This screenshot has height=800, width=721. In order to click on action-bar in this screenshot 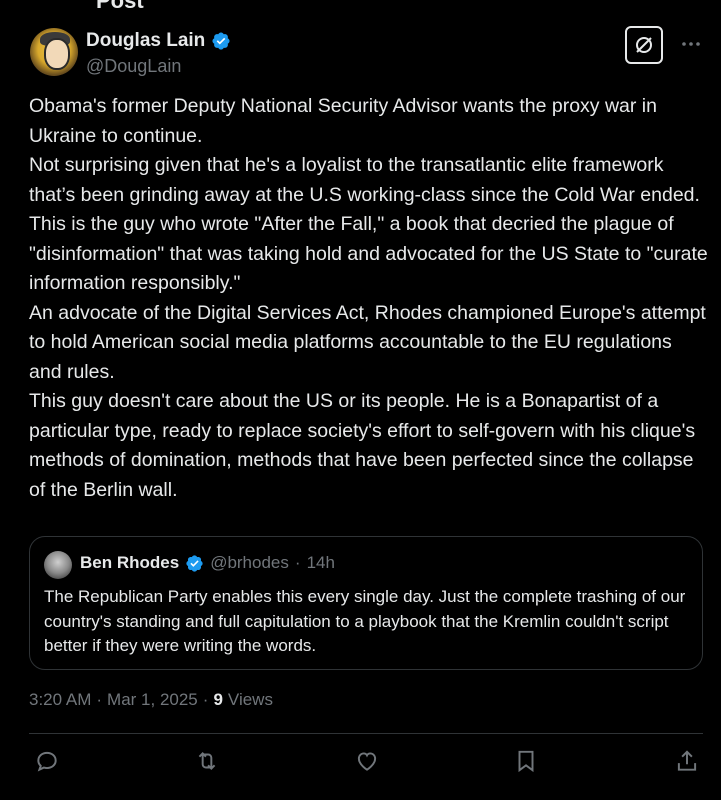, I will do `click(368, 762)`.